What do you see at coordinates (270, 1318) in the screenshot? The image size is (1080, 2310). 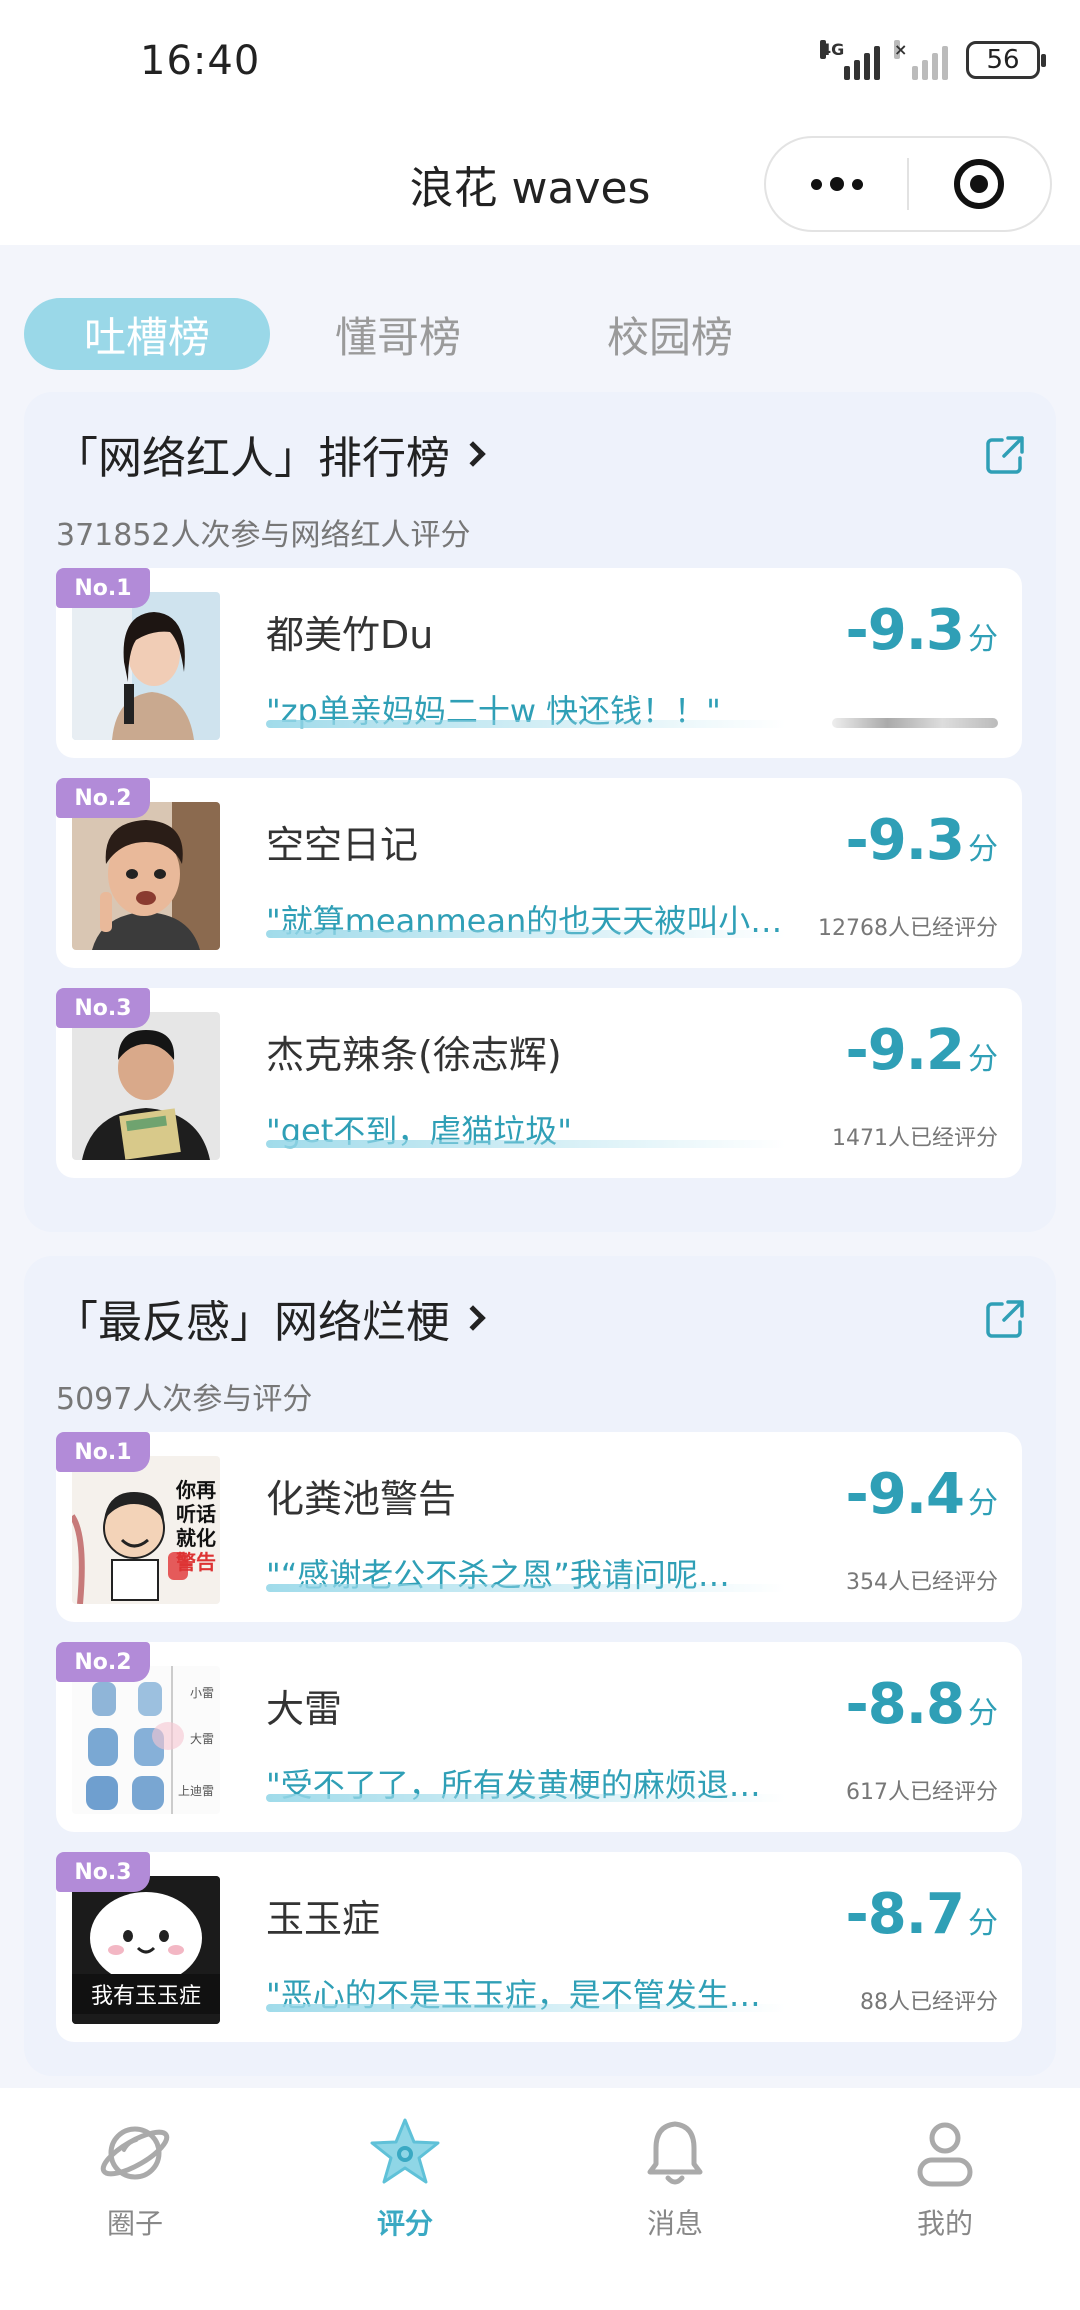 I see `section-title: 「最反感」网络烂梗` at bounding box center [270, 1318].